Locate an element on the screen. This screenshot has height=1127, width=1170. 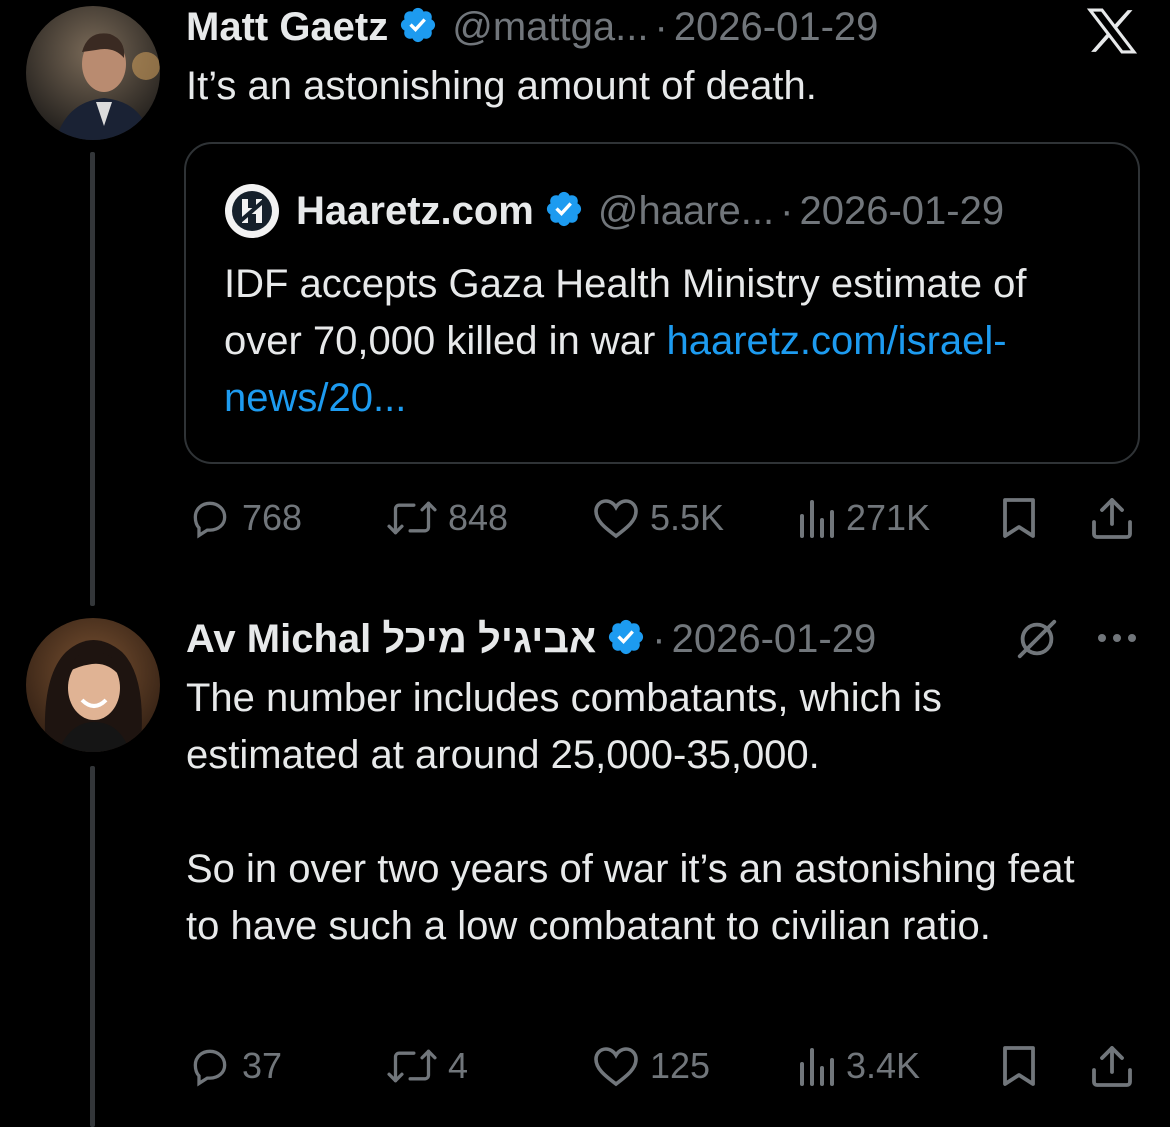
quote-date: 2026-01-29 is located at coordinates (901, 211).